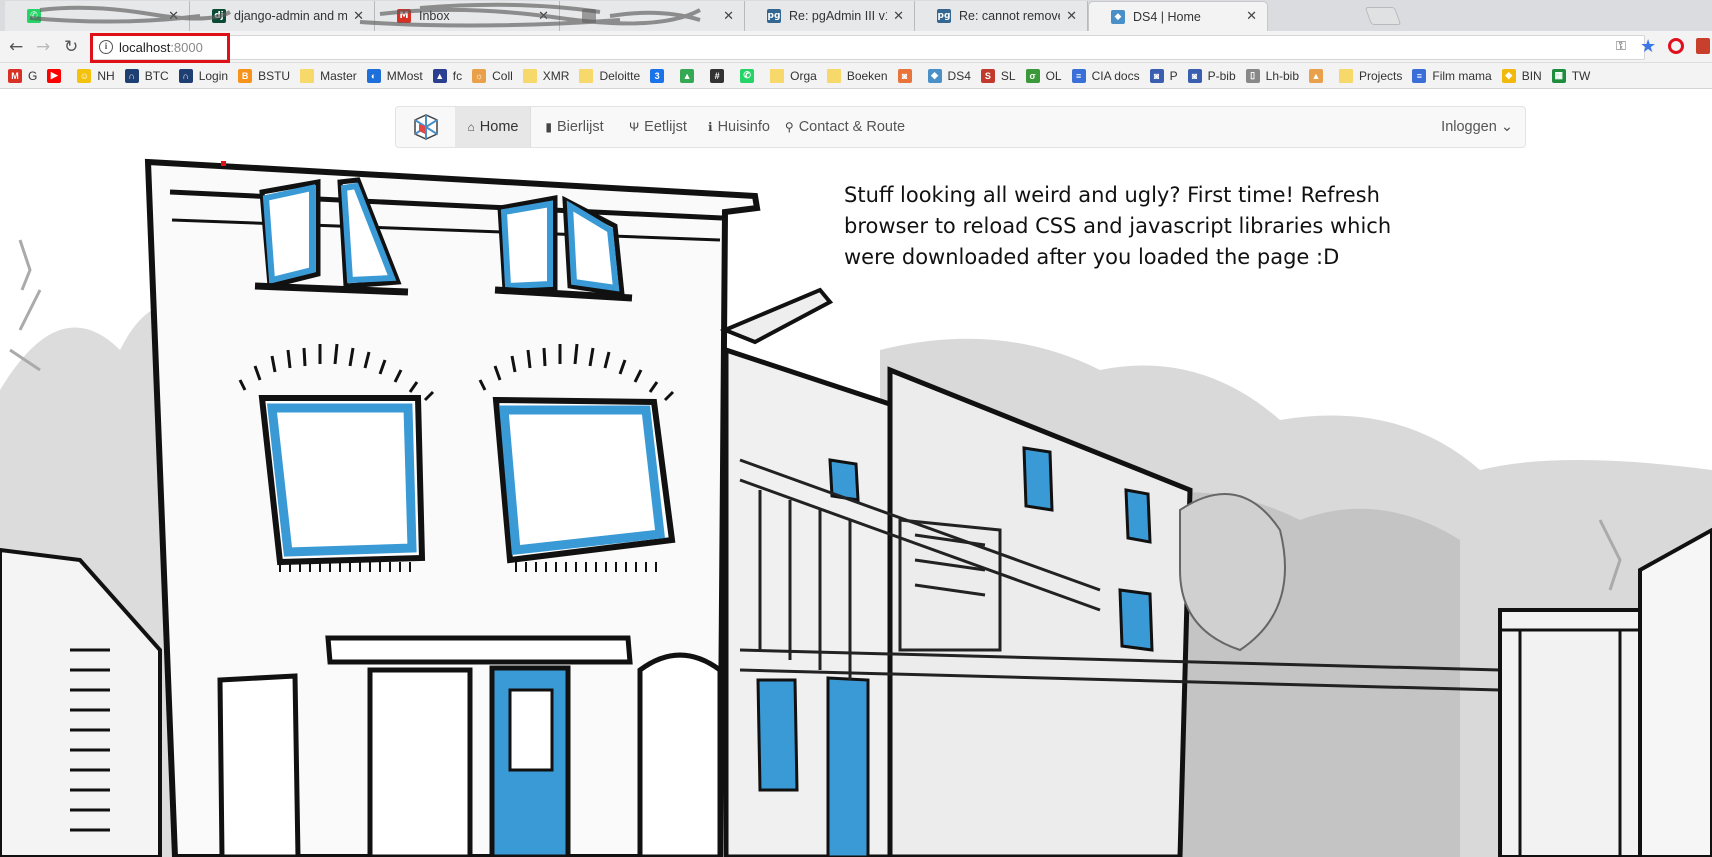  What do you see at coordinates (867, 47) in the screenshot?
I see `address-bar: i localhost:8000` at bounding box center [867, 47].